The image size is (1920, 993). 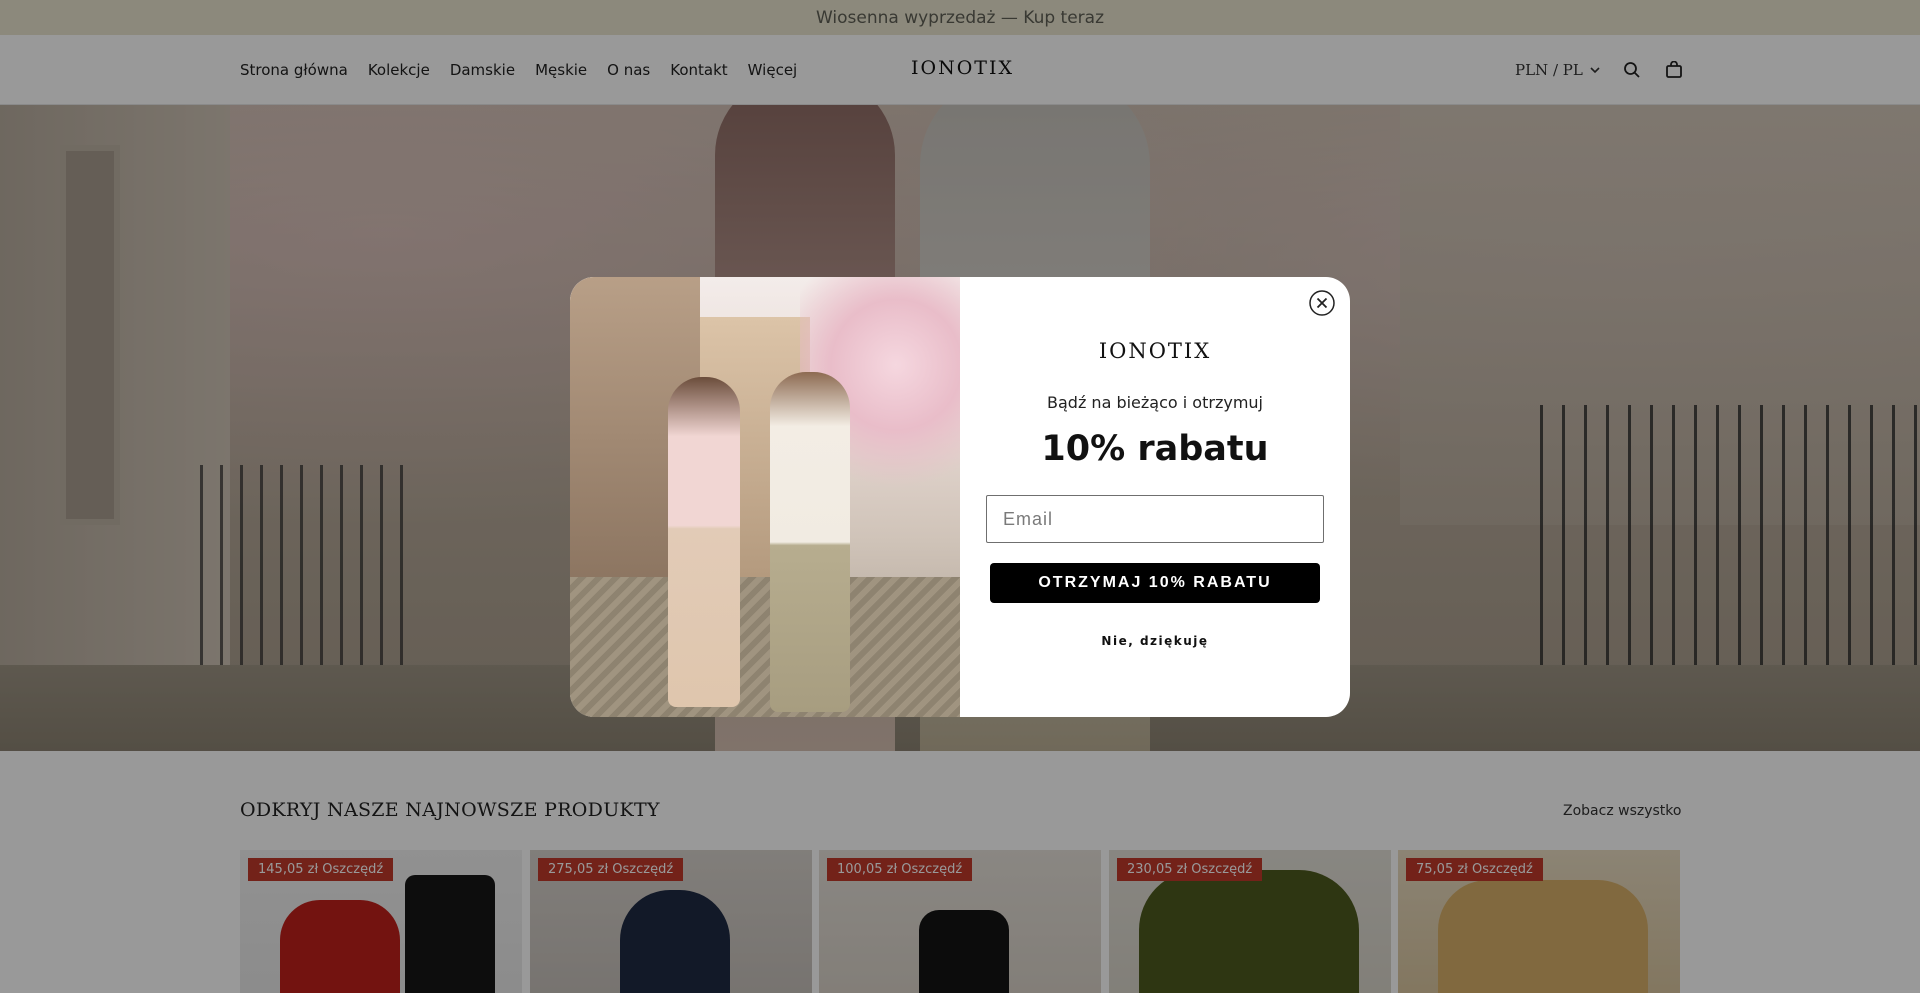 I want to click on close-popup-button, so click(x=1322, y=303).